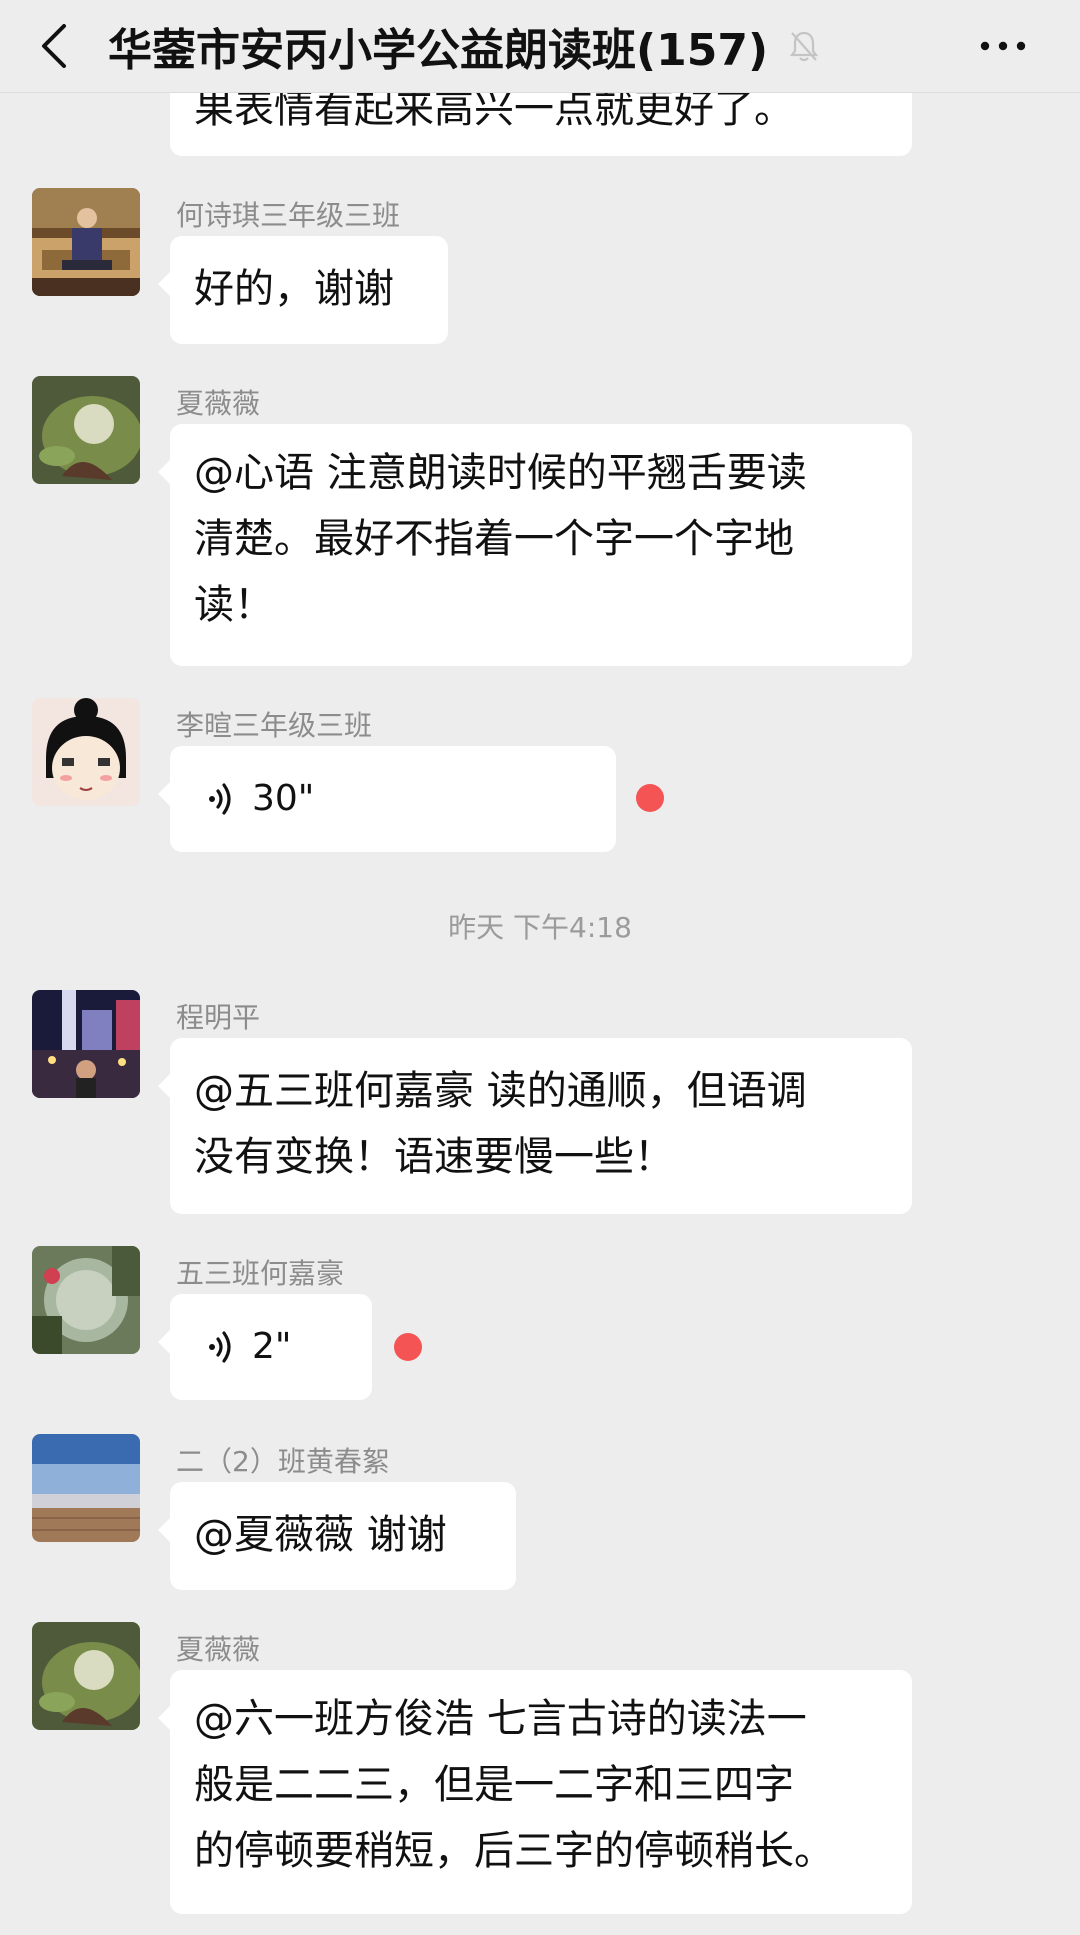 The width and height of the screenshot is (1080, 1935). What do you see at coordinates (260, 1273) in the screenshot?
I see `sender-name: 五三班何嘉豪` at bounding box center [260, 1273].